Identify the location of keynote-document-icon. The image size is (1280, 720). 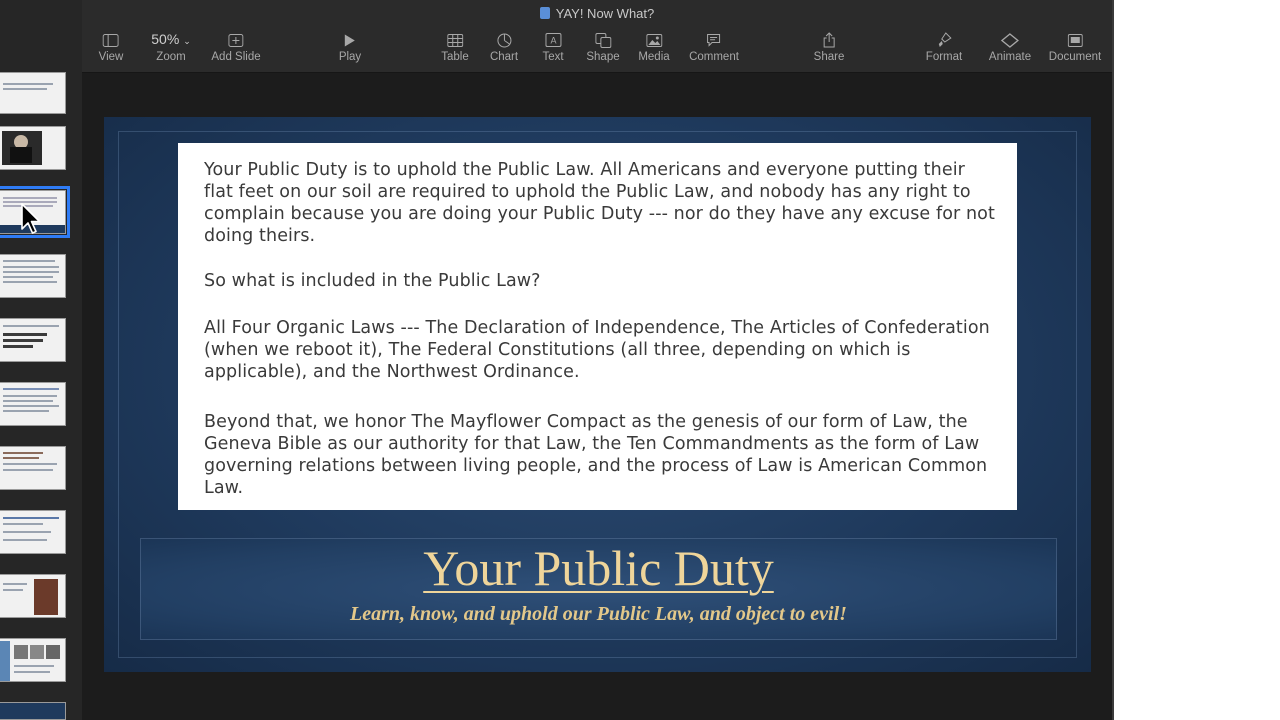
(544, 13).